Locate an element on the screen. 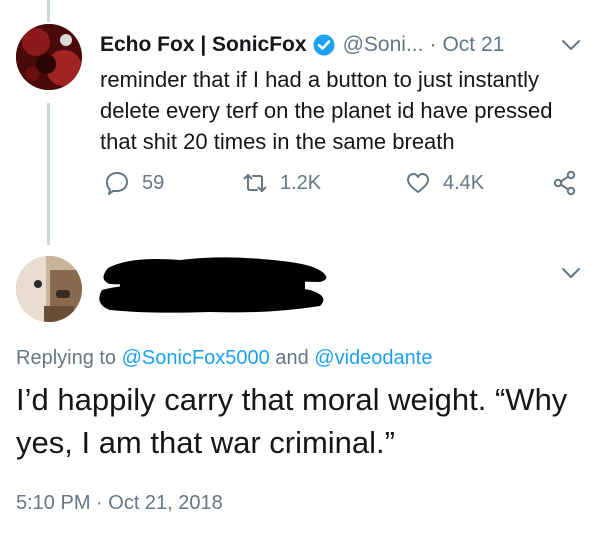 The width and height of the screenshot is (600, 541). author-name: Echo Fox | SonicFox is located at coordinates (203, 45).